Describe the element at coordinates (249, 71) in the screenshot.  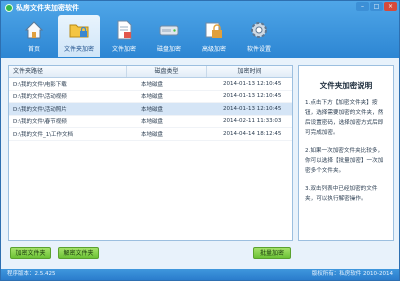
I see `column-header-time: 加密时间` at that location.